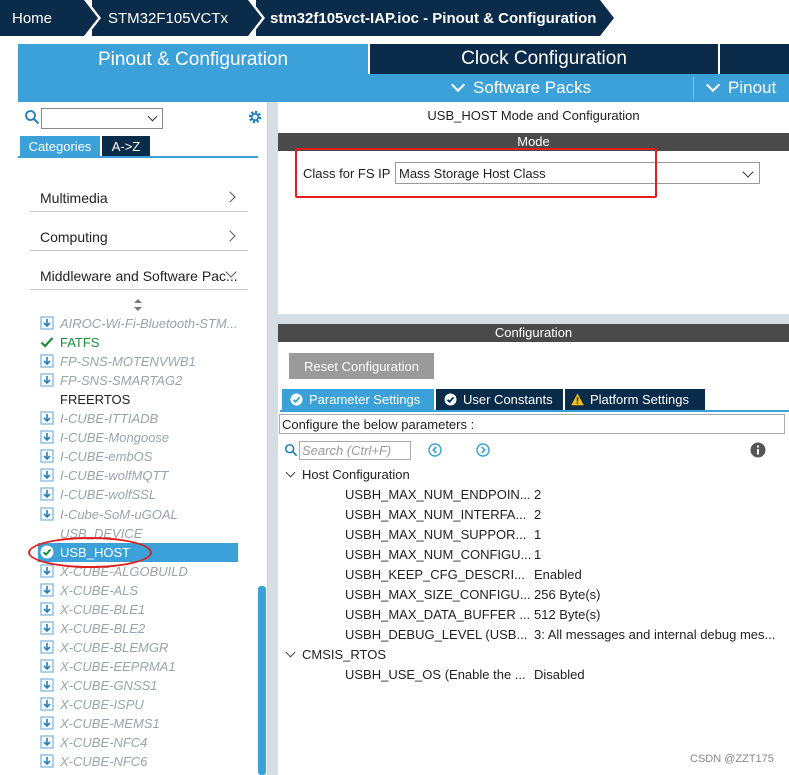 This screenshot has width=789, height=775. Describe the element at coordinates (754, 59) in the screenshot. I see `tab-extra` at that location.